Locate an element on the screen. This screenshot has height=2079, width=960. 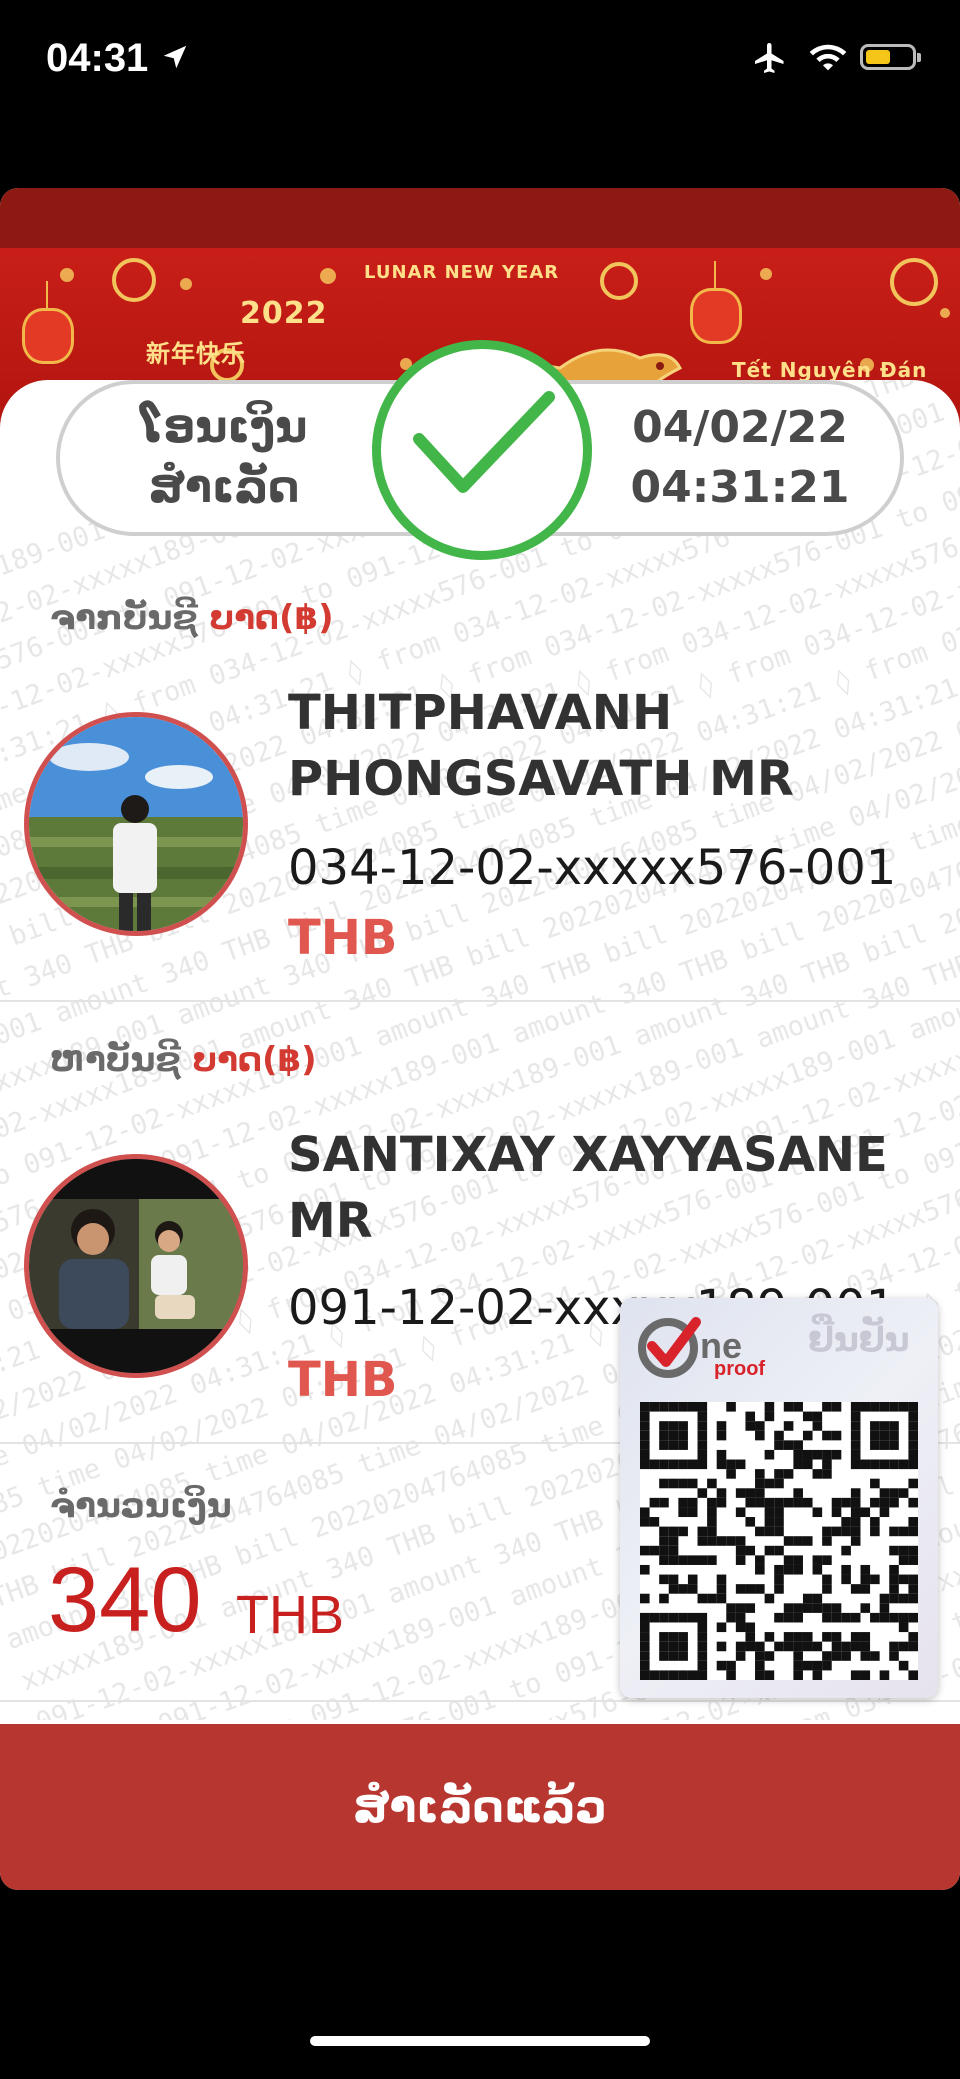
transfer-time: 04:31:21 is located at coordinates (740, 487).